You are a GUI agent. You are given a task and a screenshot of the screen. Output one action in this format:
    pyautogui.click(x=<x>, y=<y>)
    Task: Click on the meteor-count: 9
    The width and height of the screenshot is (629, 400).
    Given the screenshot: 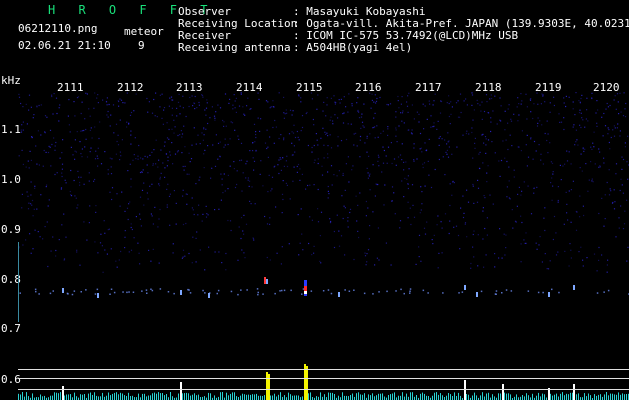 What is the action you would take?
    pyautogui.click(x=141, y=45)
    